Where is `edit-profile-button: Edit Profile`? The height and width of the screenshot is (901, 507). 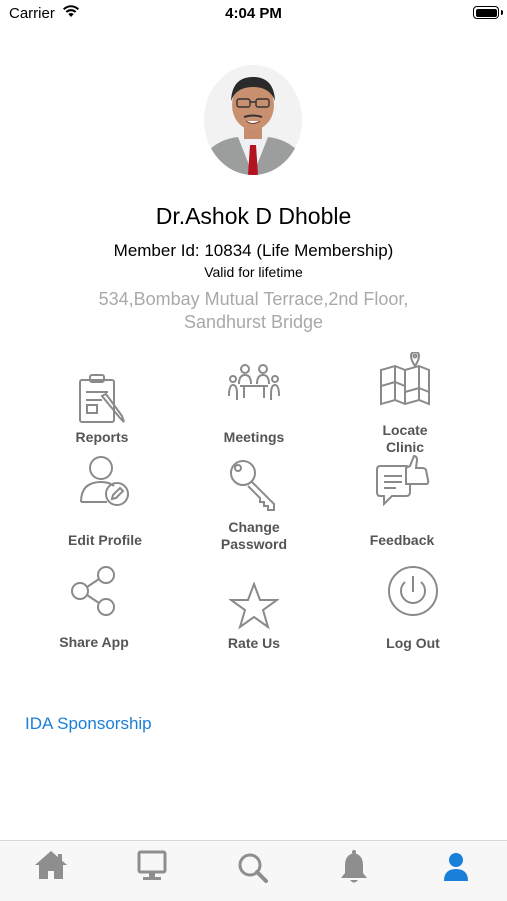
edit-profile-button: Edit Profile is located at coordinates (105, 502).